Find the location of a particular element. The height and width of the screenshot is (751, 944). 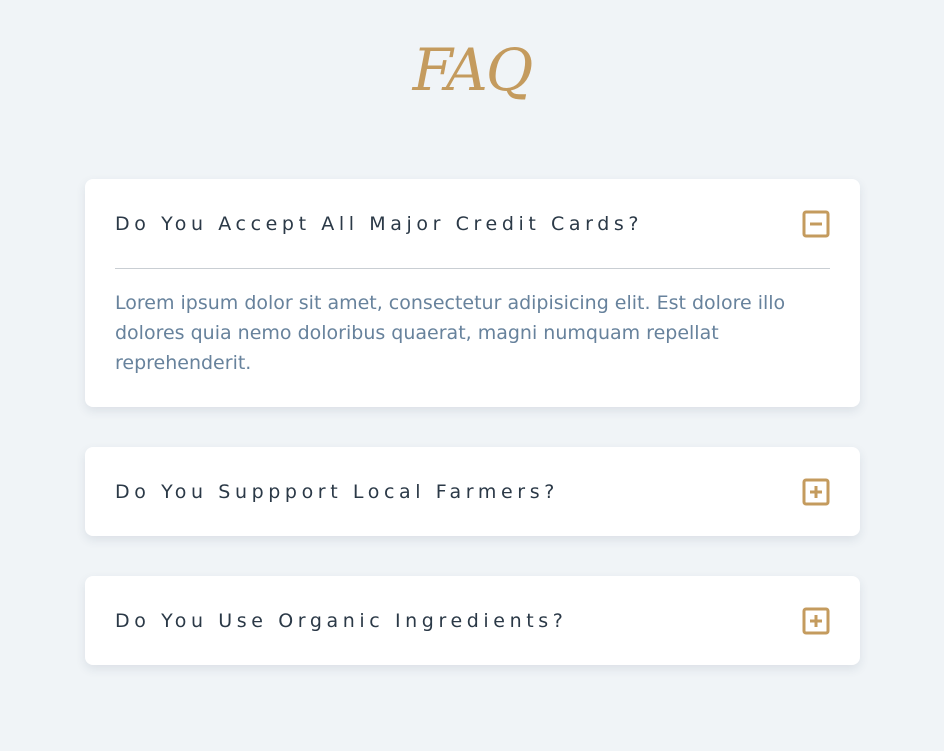

faq-item-header: Do You Use Organic Ingredients? is located at coordinates (472, 620).